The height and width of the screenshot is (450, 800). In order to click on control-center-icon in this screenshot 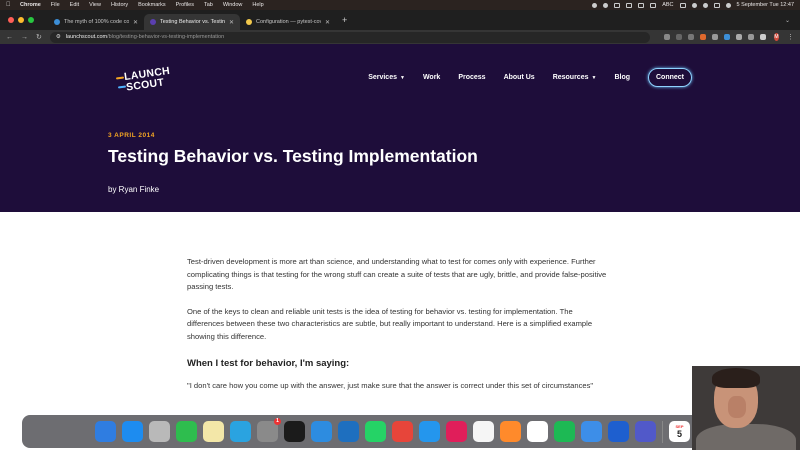, I will do `click(716, 5)`.